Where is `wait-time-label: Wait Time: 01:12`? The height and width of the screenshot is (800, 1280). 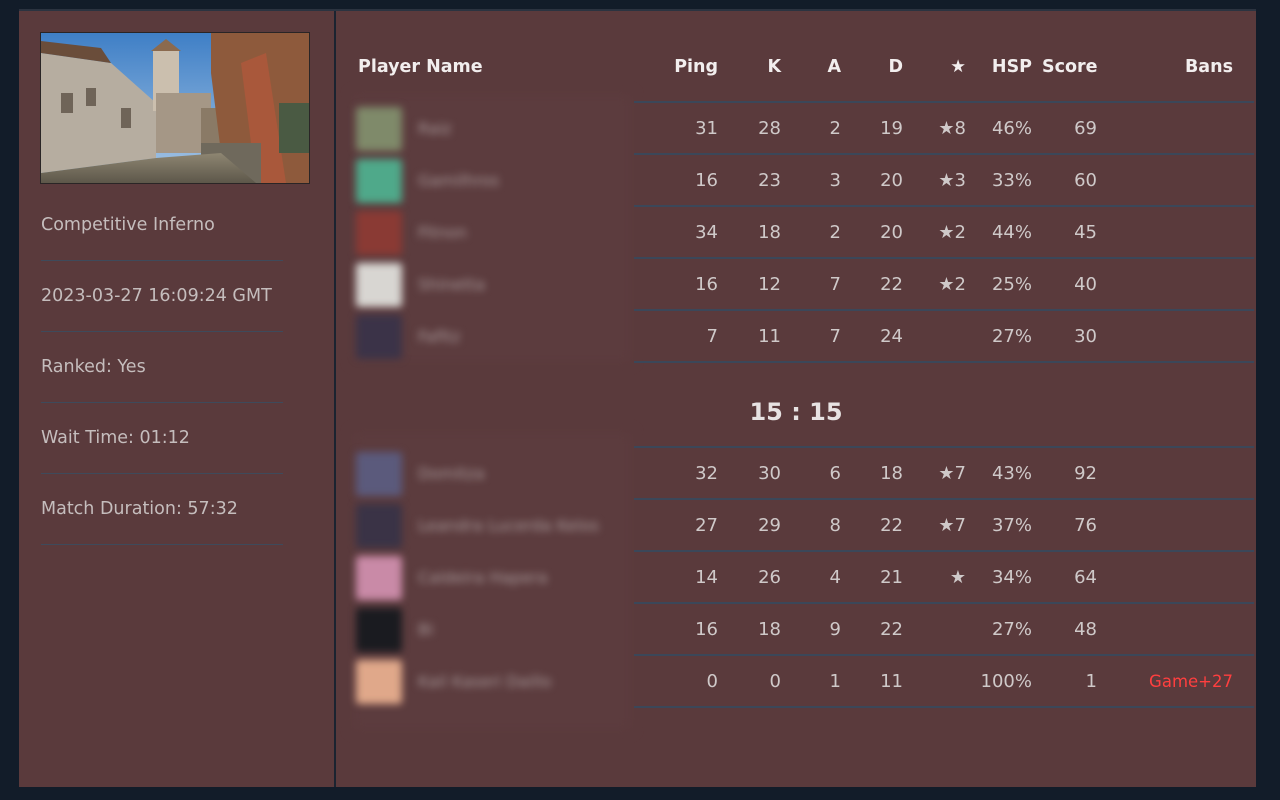 wait-time-label: Wait Time: 01:12 is located at coordinates (162, 438).